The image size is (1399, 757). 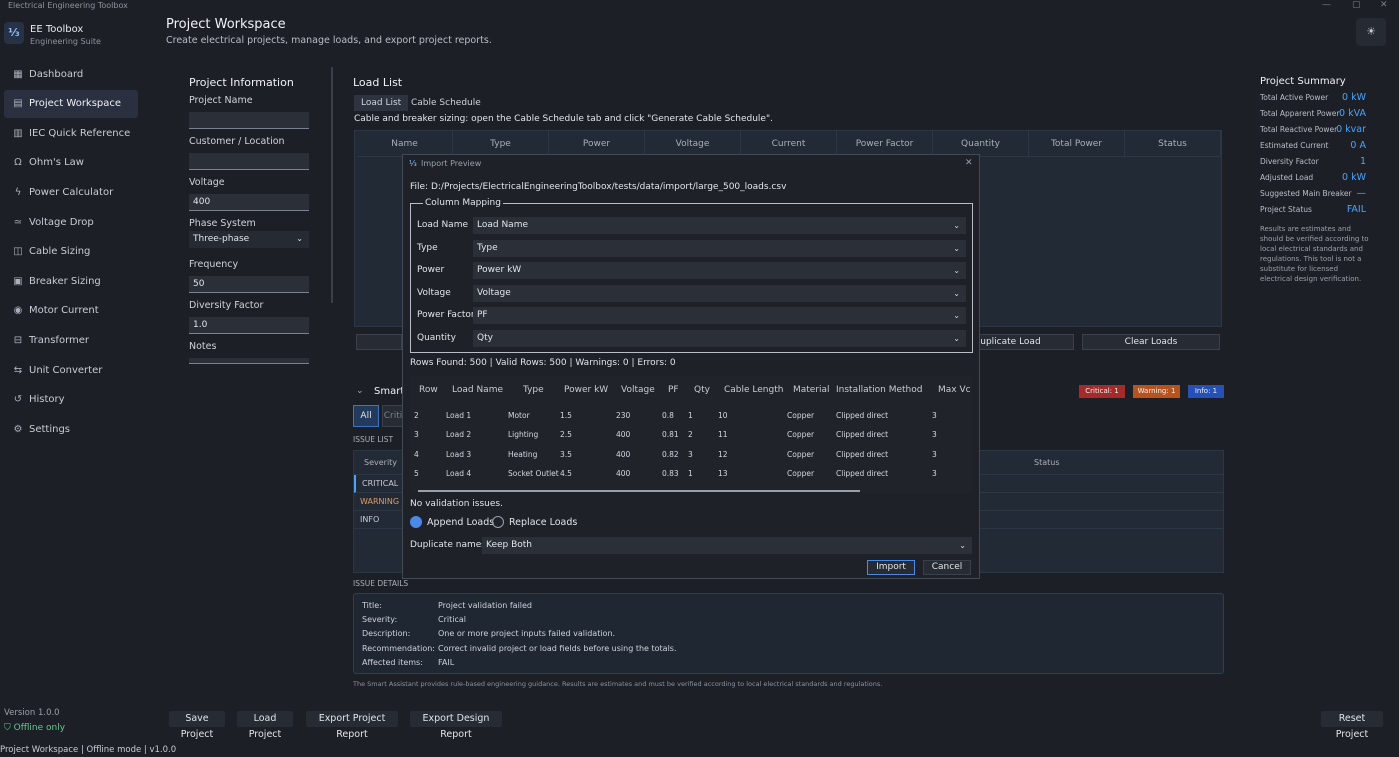 I want to click on voltage-field: 400, so click(x=249, y=202).